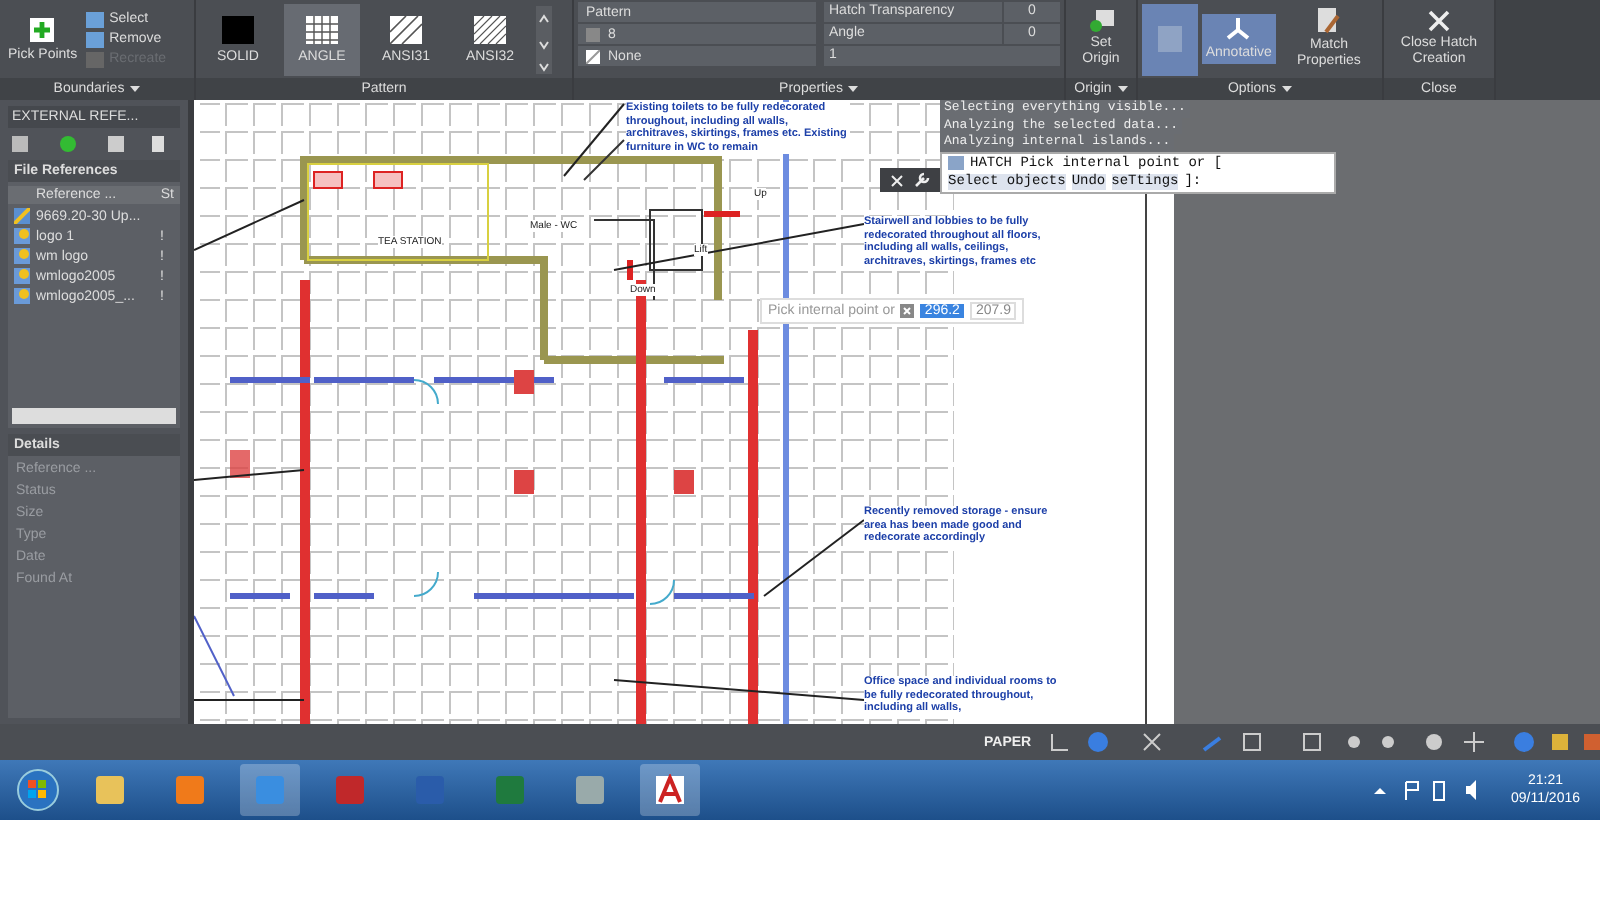  What do you see at coordinates (593, 34) in the screenshot?
I see `color-swatch-icon` at bounding box center [593, 34].